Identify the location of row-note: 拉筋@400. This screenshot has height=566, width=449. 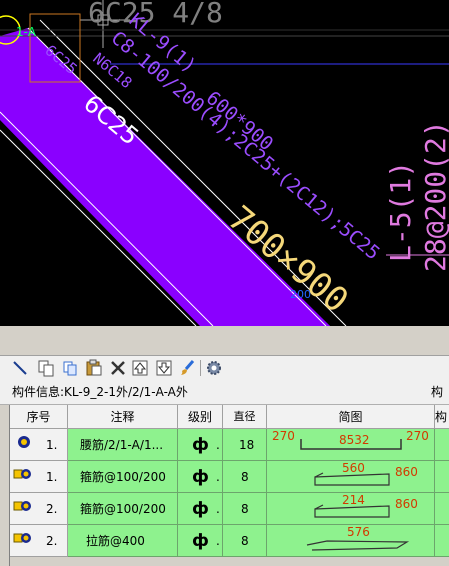
(123, 541).